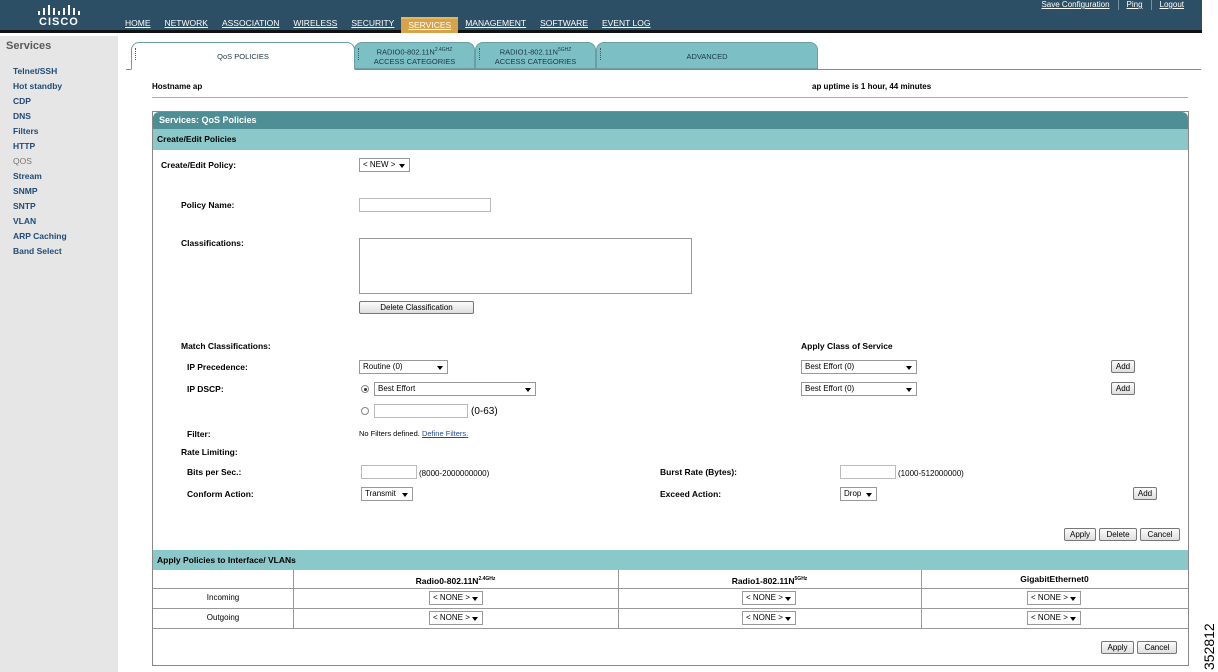 Image resolution: width=1218 pixels, height=672 pixels. What do you see at coordinates (1117, 647) in the screenshot?
I see `apply-interfaces-button: Apply` at bounding box center [1117, 647].